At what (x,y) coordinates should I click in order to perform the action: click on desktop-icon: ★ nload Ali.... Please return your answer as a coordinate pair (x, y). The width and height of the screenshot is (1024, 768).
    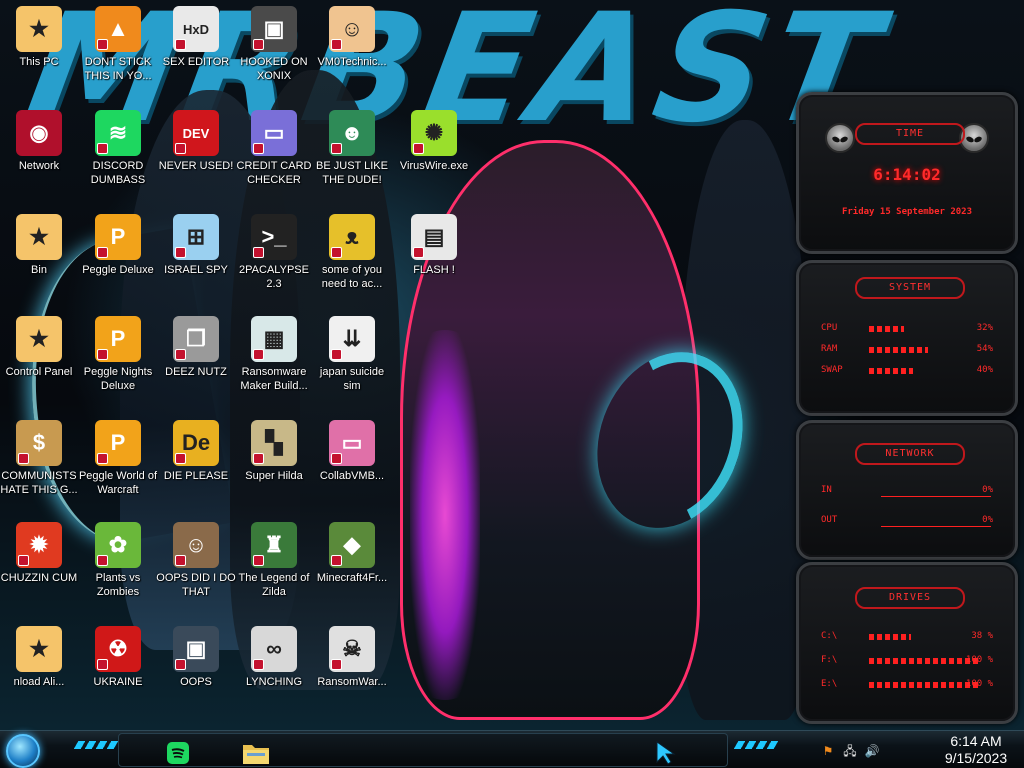
    Looking at the image, I should click on (40, 657).